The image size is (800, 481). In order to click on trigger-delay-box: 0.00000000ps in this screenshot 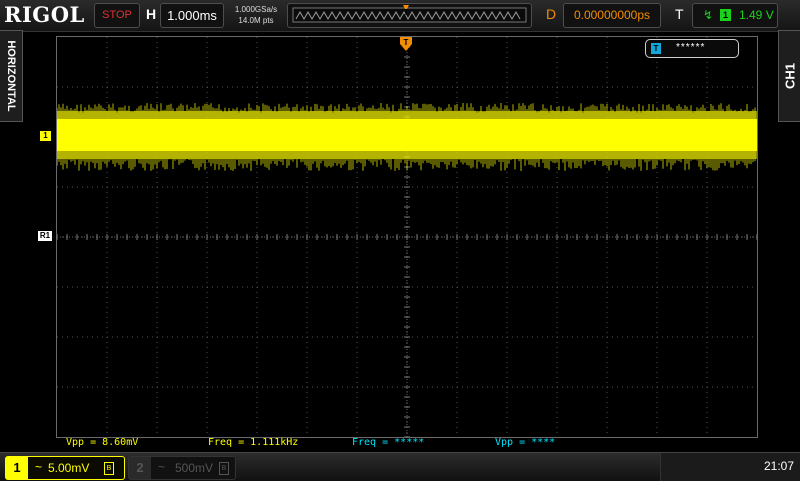, I will do `click(612, 15)`.